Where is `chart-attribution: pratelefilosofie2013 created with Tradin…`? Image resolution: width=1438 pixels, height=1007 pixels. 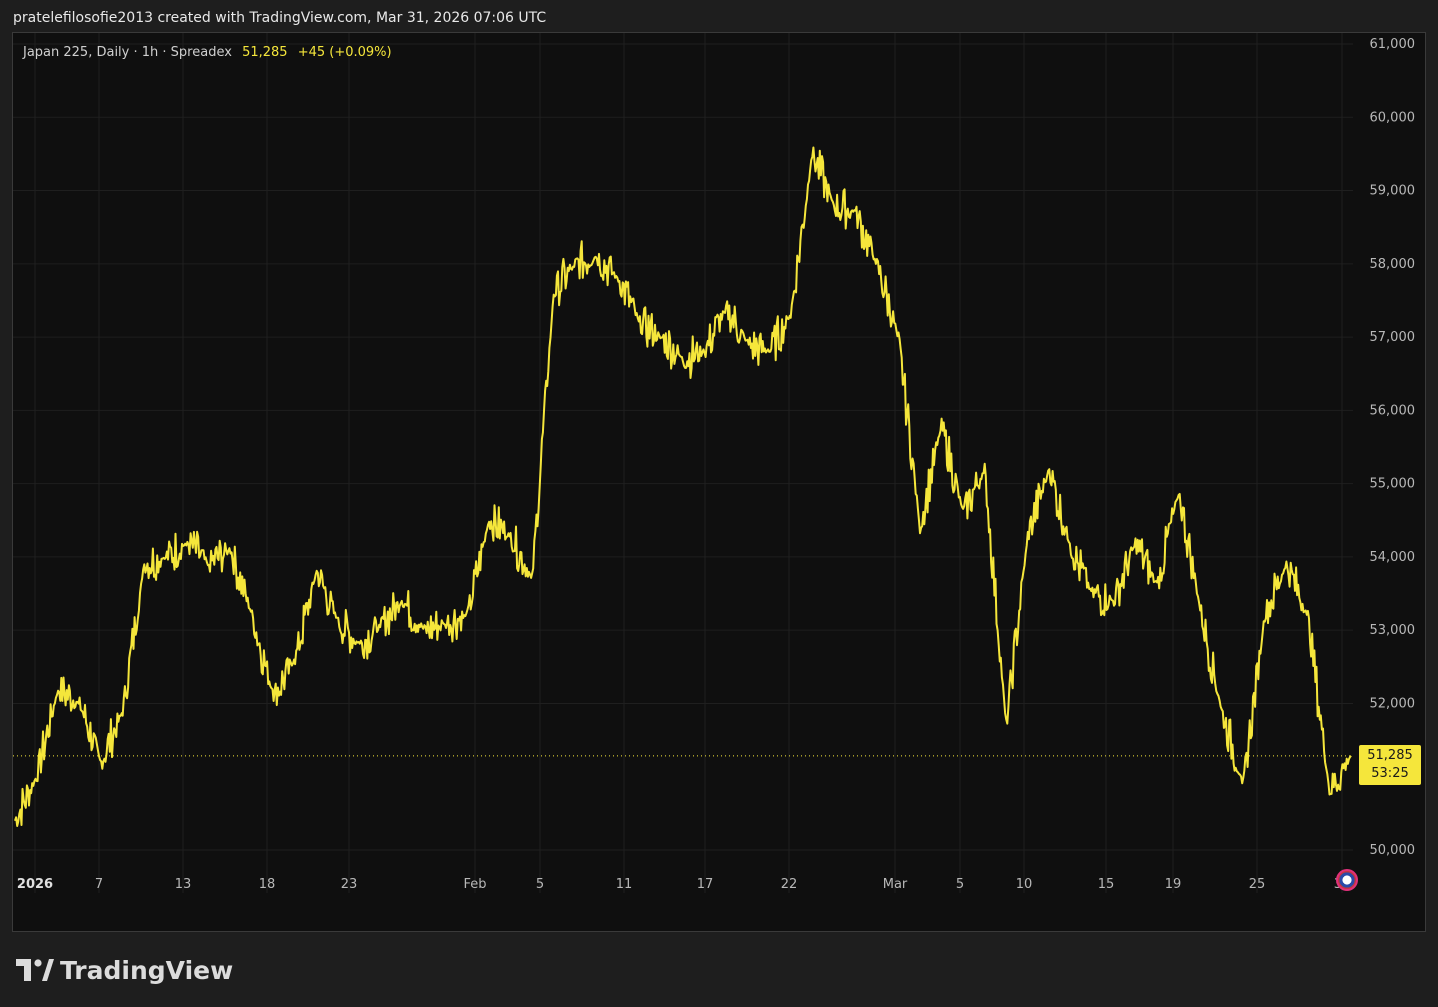
chart-attribution: pratelefilosofie2013 created with Tradin… is located at coordinates (280, 18).